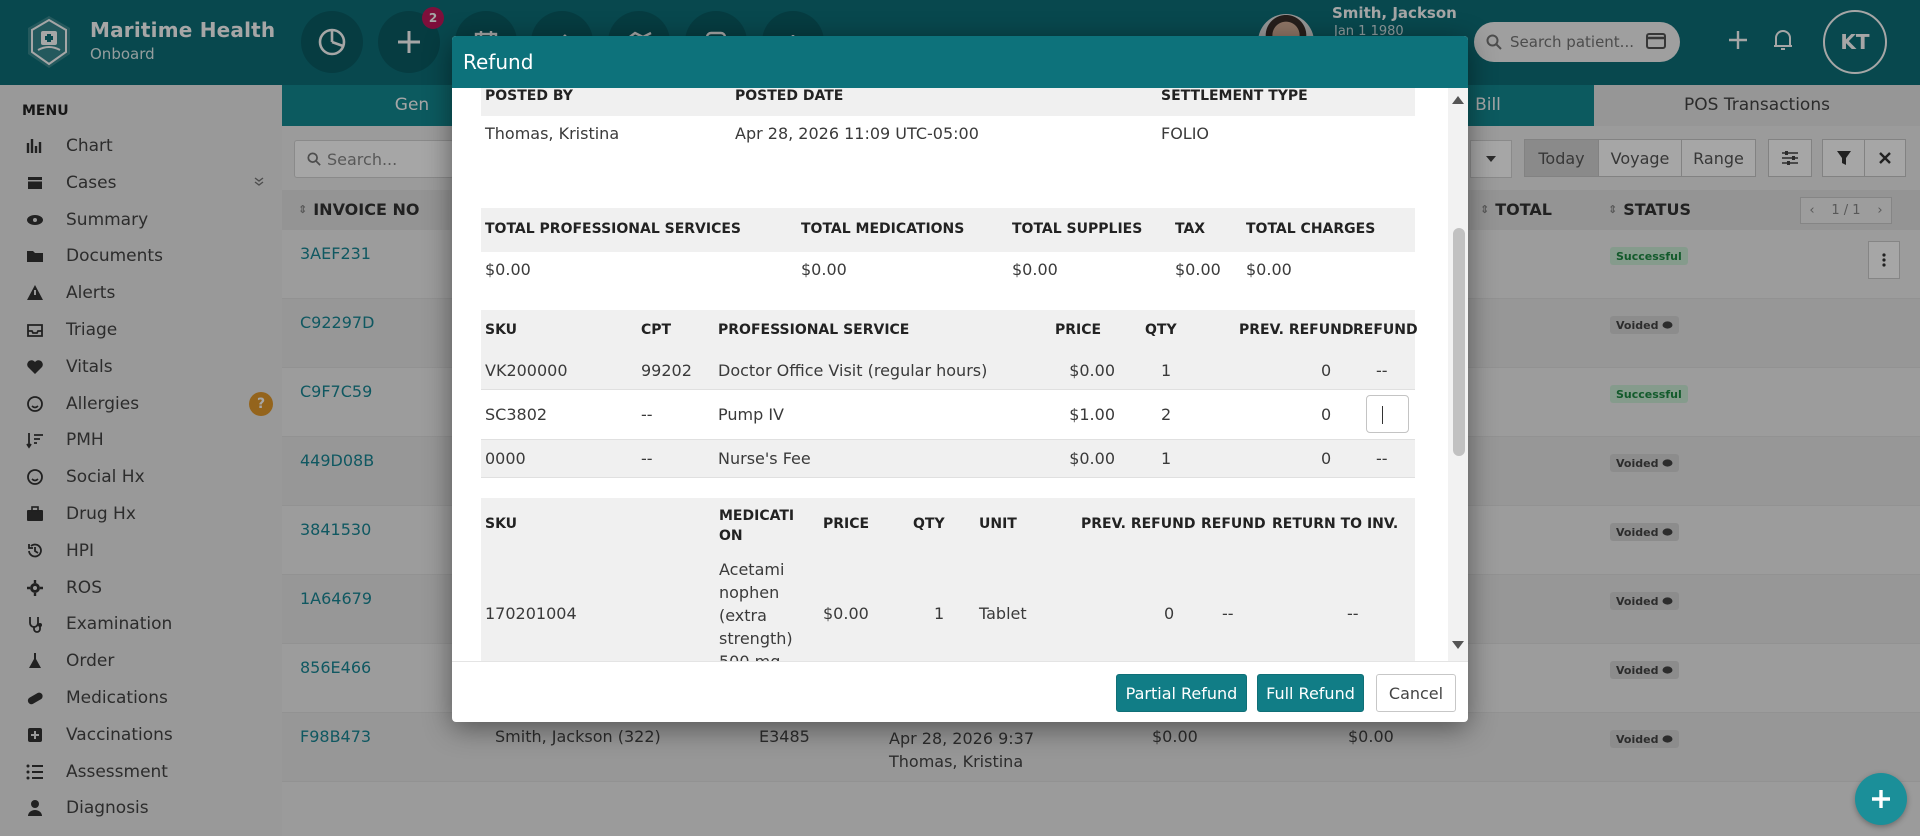 The width and height of the screenshot is (1920, 836). I want to click on total-professional-services-value: $0.00, so click(508, 269).